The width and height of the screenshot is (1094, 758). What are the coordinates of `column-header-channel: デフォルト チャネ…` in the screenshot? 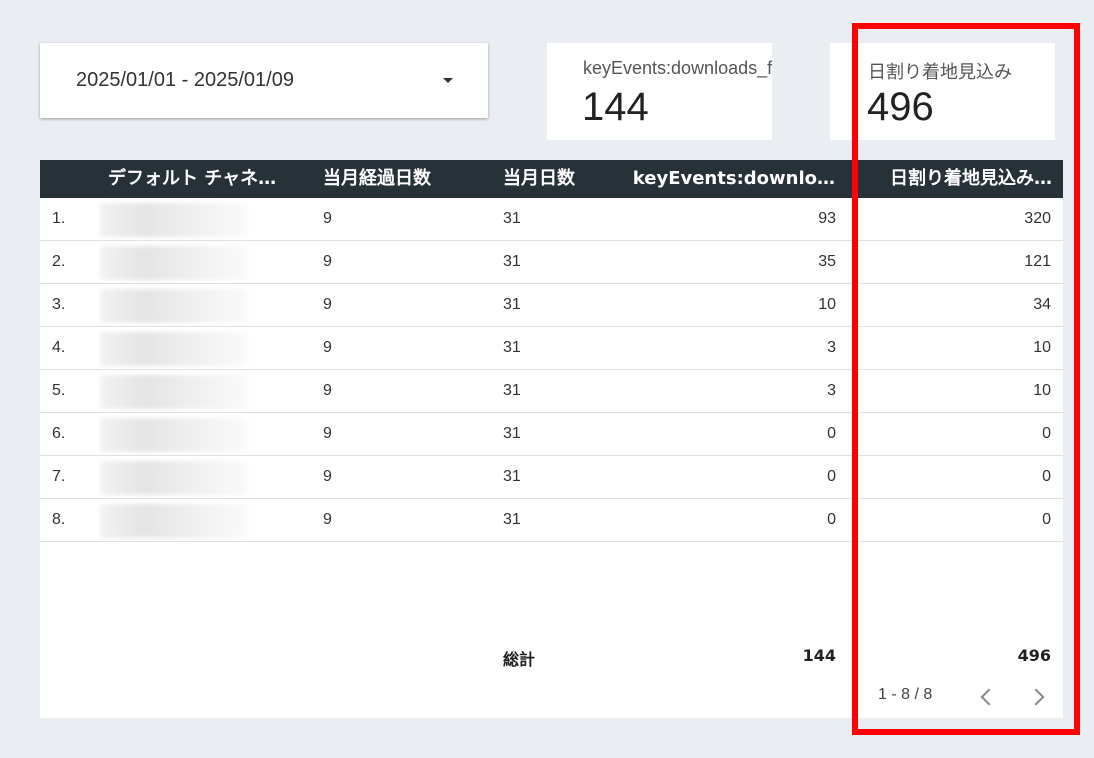 It's located at (205, 179).